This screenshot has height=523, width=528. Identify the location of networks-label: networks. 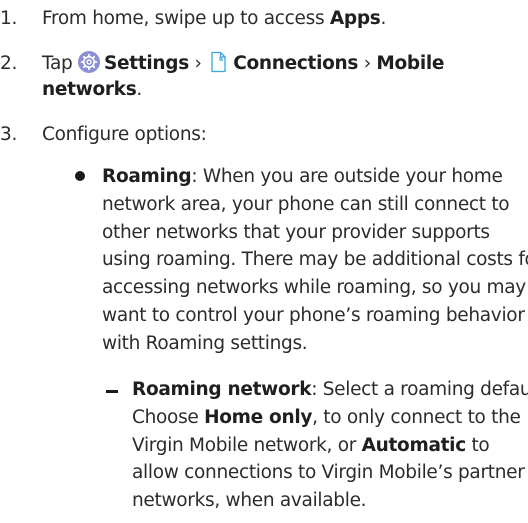
(89, 89).